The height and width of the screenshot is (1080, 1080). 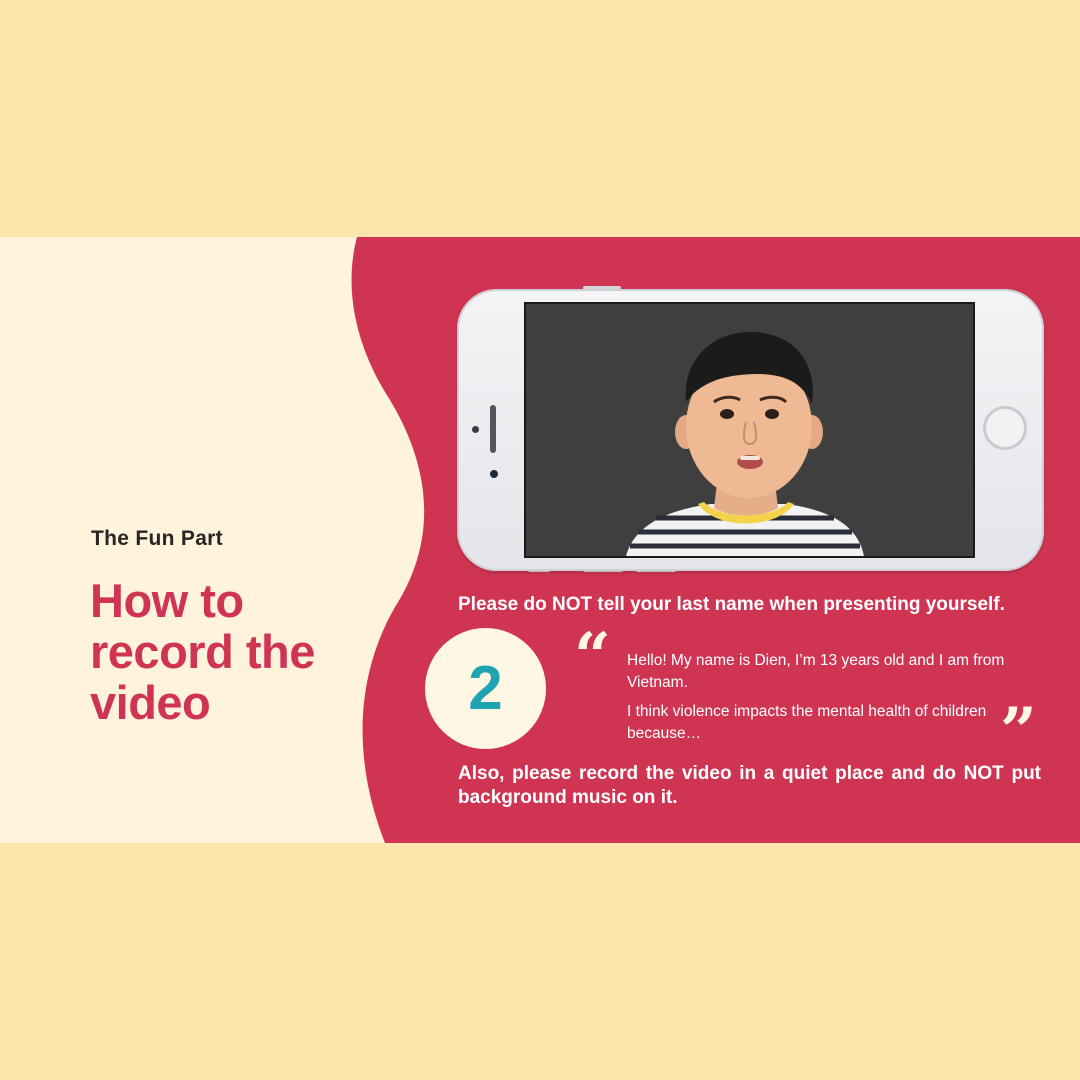 I want to click on home-button-icon, so click(x=1005, y=428).